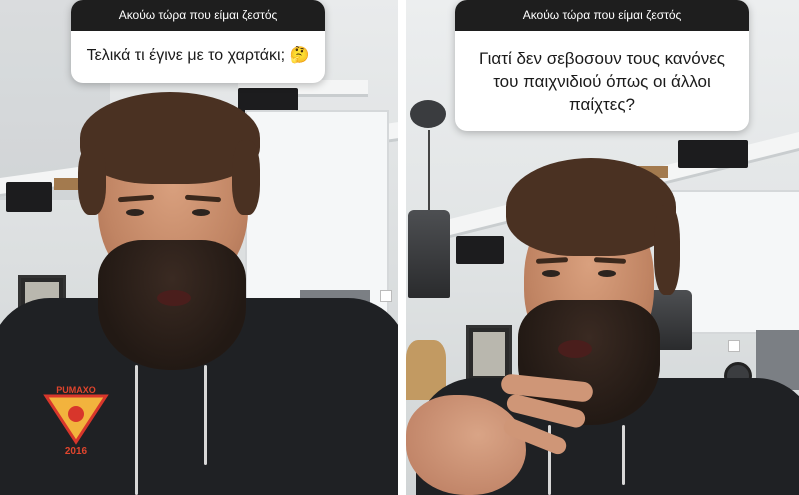 This screenshot has width=799, height=495. Describe the element at coordinates (76, 421) in the screenshot. I see `hoodie-print-logo: PUMAXO 2016` at that location.